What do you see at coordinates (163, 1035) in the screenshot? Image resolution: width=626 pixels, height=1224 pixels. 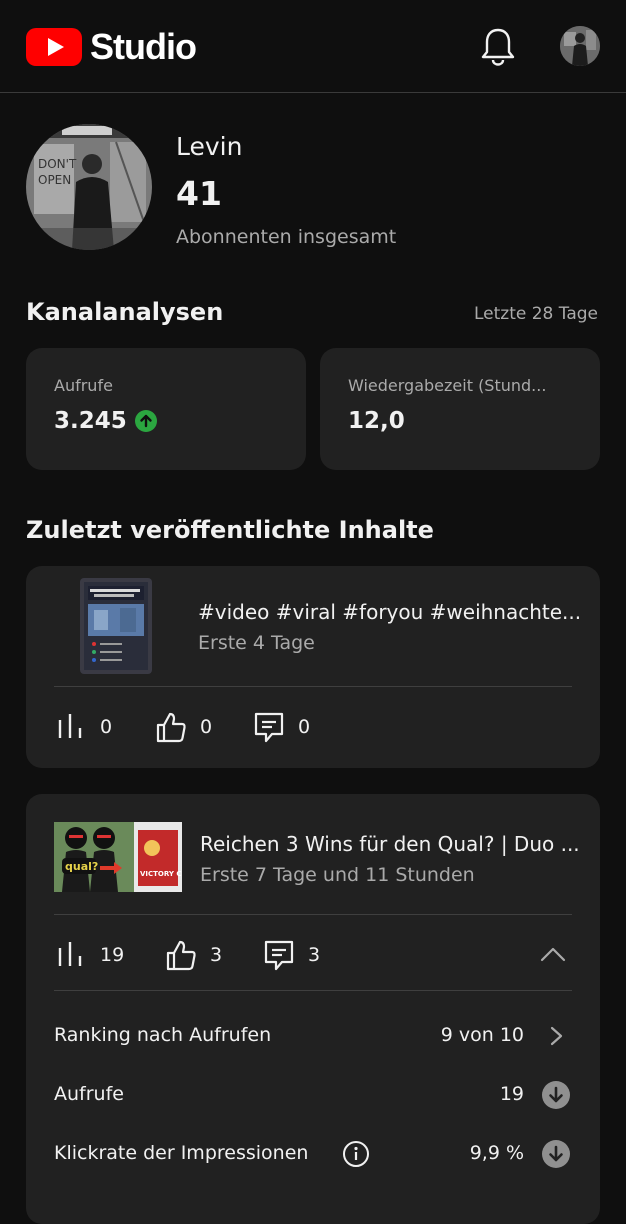 I see `ranking-label: Ranking nach Aufrufen` at bounding box center [163, 1035].